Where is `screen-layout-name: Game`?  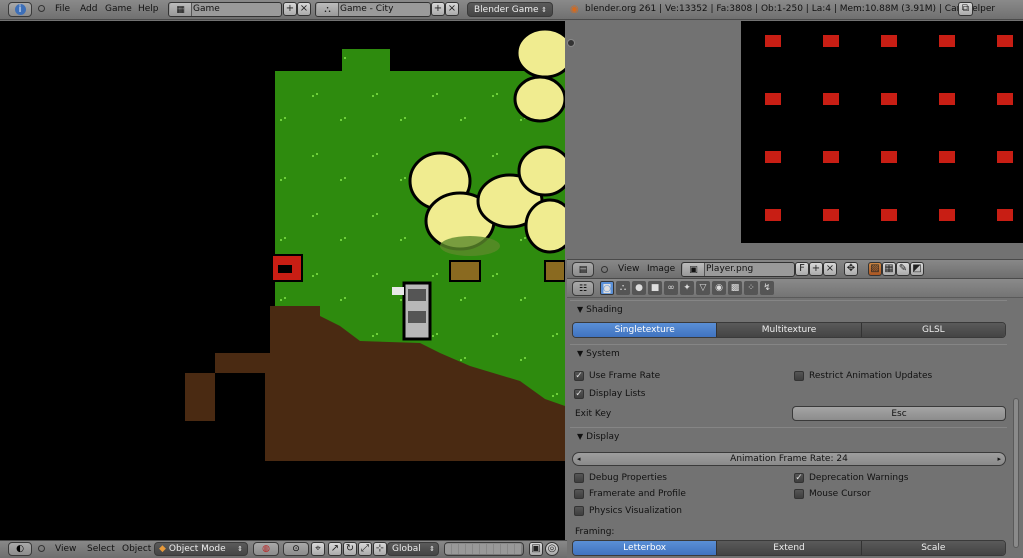 screen-layout-name: Game is located at coordinates (206, 9).